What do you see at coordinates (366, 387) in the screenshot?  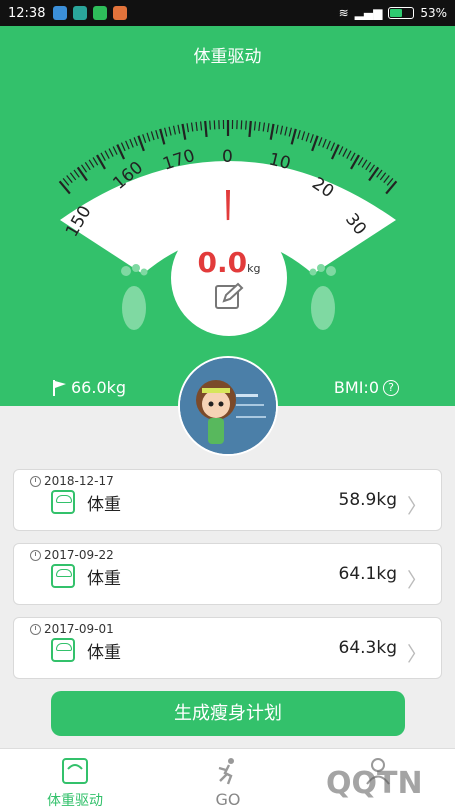 I see `bmi-indicator: BMI:0 ?` at bounding box center [366, 387].